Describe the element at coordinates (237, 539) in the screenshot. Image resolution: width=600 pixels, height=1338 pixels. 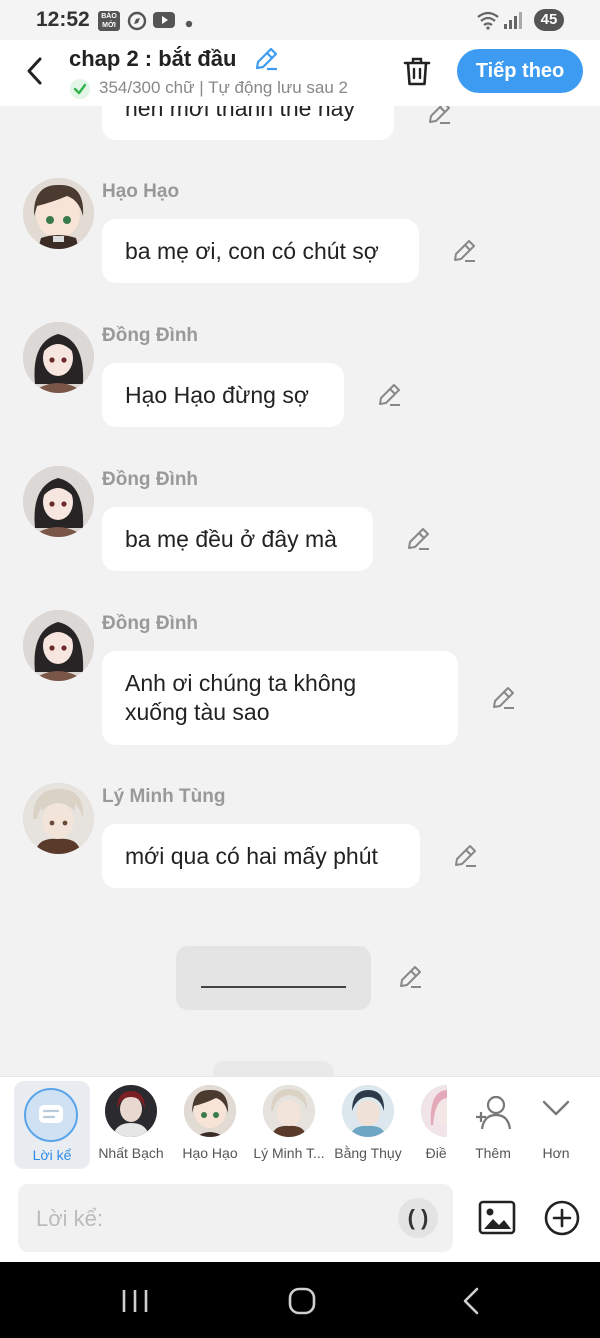
I see `message-bubble: ba mẹ đều ở đây mà` at that location.